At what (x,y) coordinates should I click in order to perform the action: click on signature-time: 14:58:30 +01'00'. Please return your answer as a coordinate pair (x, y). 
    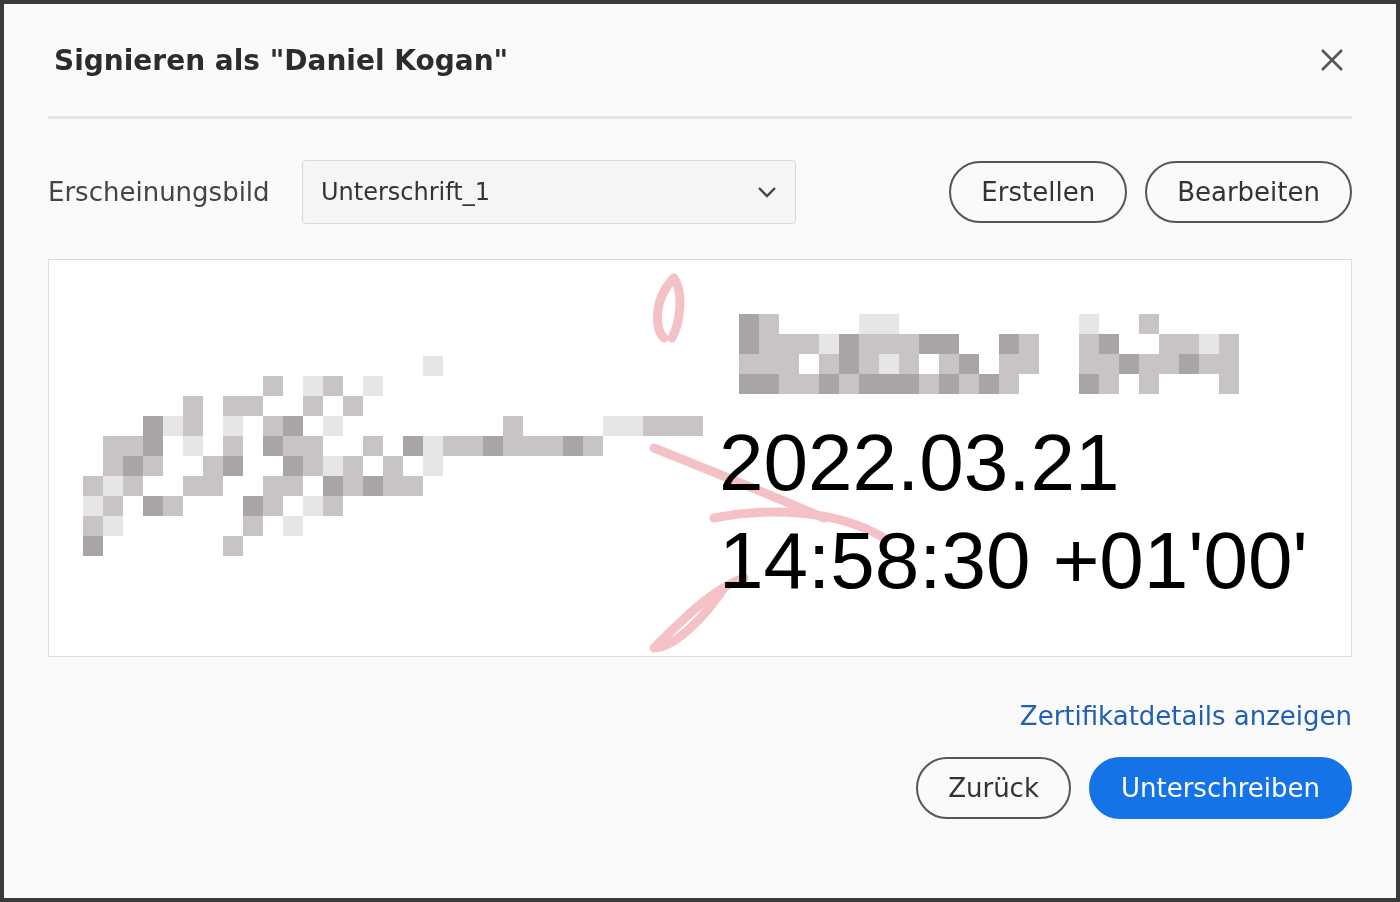
    Looking at the image, I should click on (1013, 561).